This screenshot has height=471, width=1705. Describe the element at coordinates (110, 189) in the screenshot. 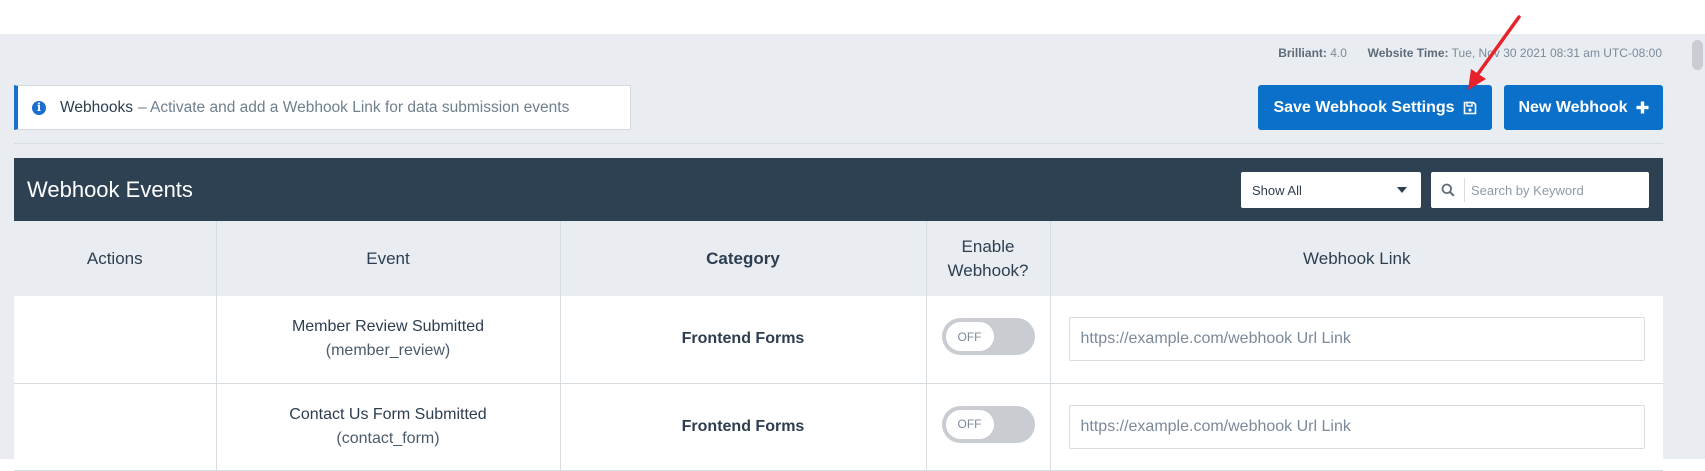

I see `panel-title: Webhook Events` at that location.